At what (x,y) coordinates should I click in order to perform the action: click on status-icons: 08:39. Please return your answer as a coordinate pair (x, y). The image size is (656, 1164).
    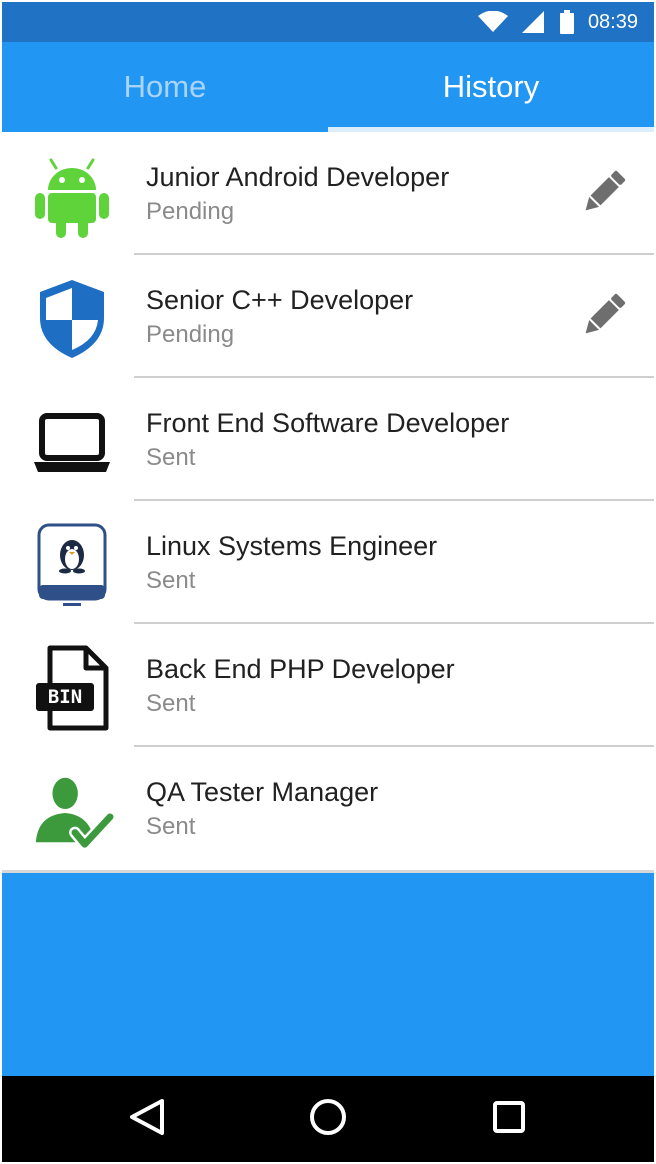
    Looking at the image, I should click on (557, 22).